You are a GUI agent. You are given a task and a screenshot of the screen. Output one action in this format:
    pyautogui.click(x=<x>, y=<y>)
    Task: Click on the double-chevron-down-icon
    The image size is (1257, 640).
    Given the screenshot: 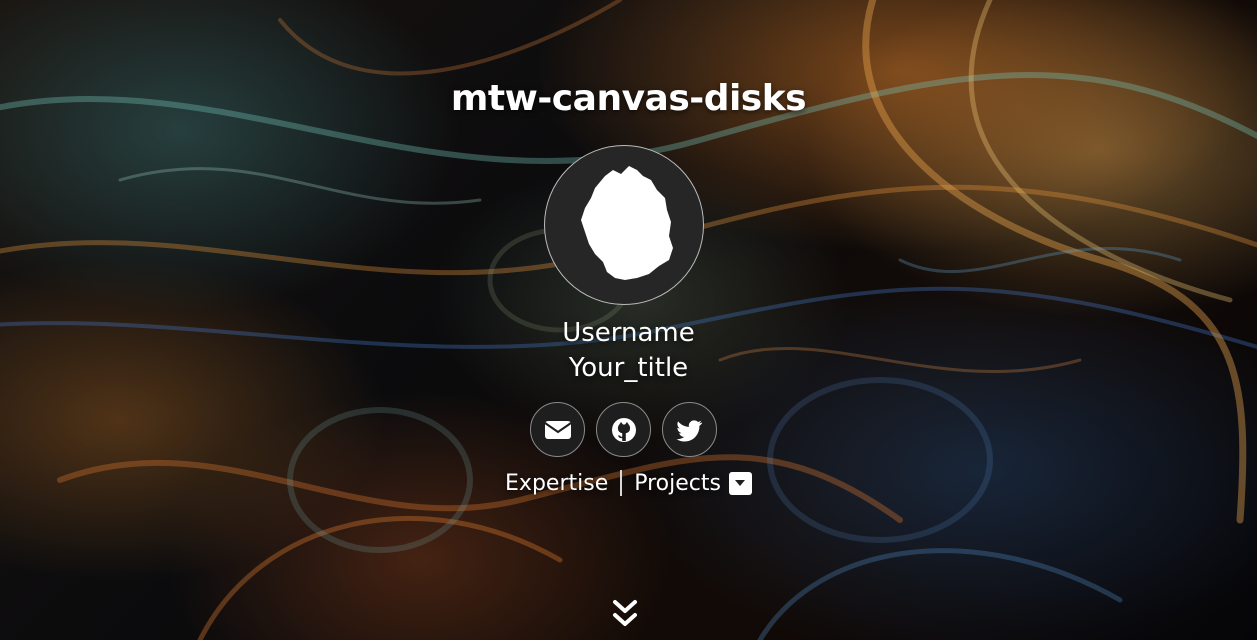 What is the action you would take?
    pyautogui.click(x=625, y=613)
    